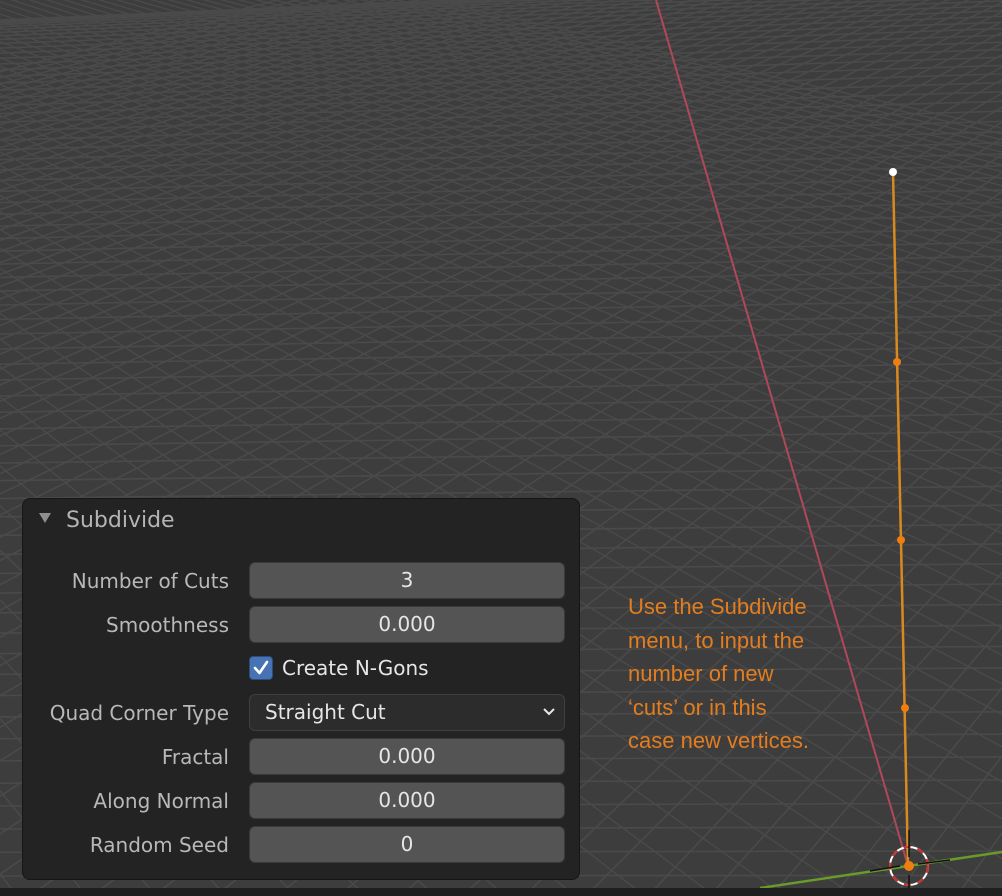 Image resolution: width=1002 pixels, height=896 pixels. What do you see at coordinates (355, 668) in the screenshot?
I see `create-ngons-label: Create N-Gons` at bounding box center [355, 668].